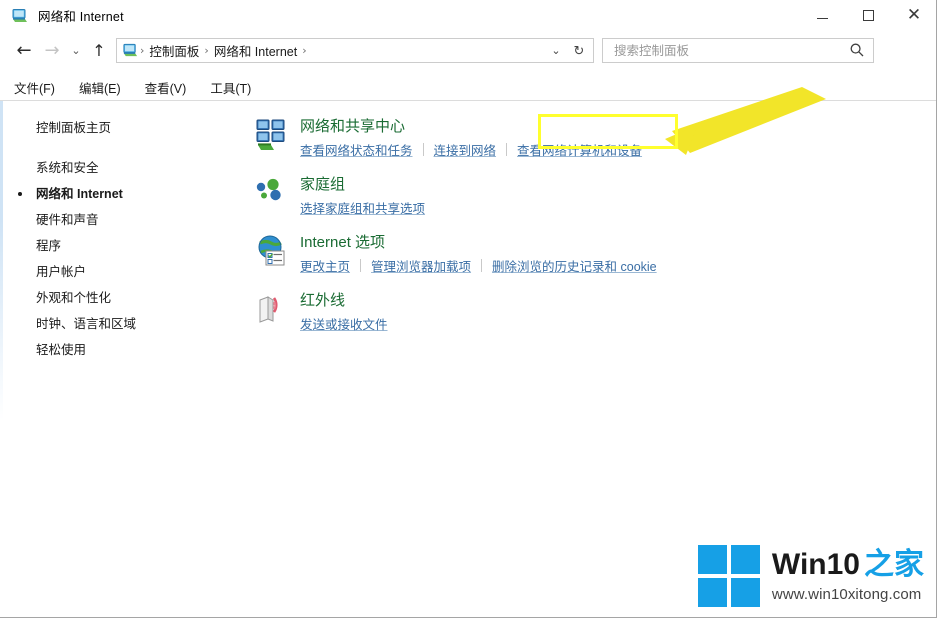 The width and height of the screenshot is (937, 618). I want to click on menu-tools: 工具(T), so click(230, 87).